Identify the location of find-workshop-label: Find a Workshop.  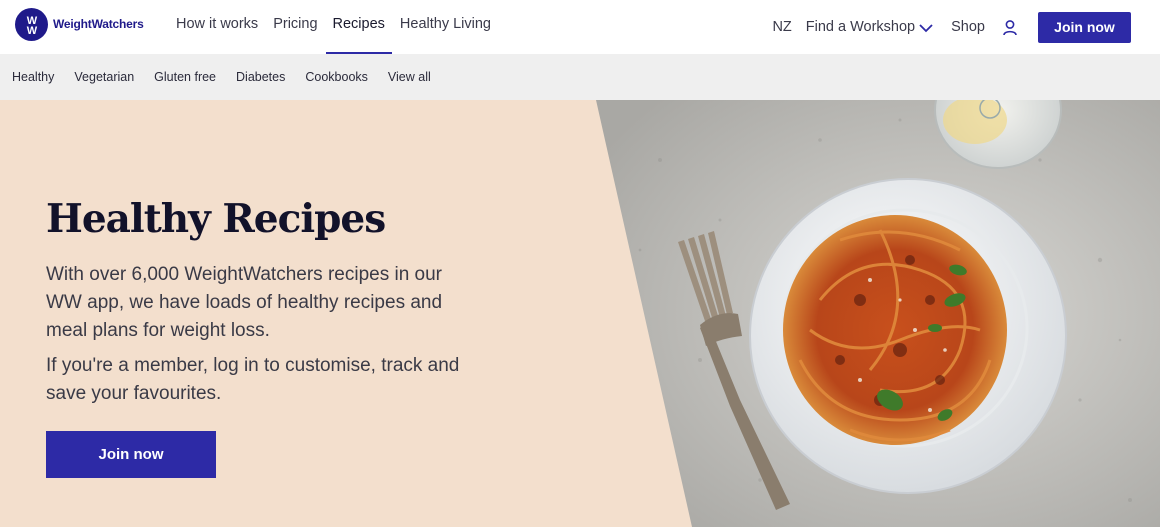
(860, 27).